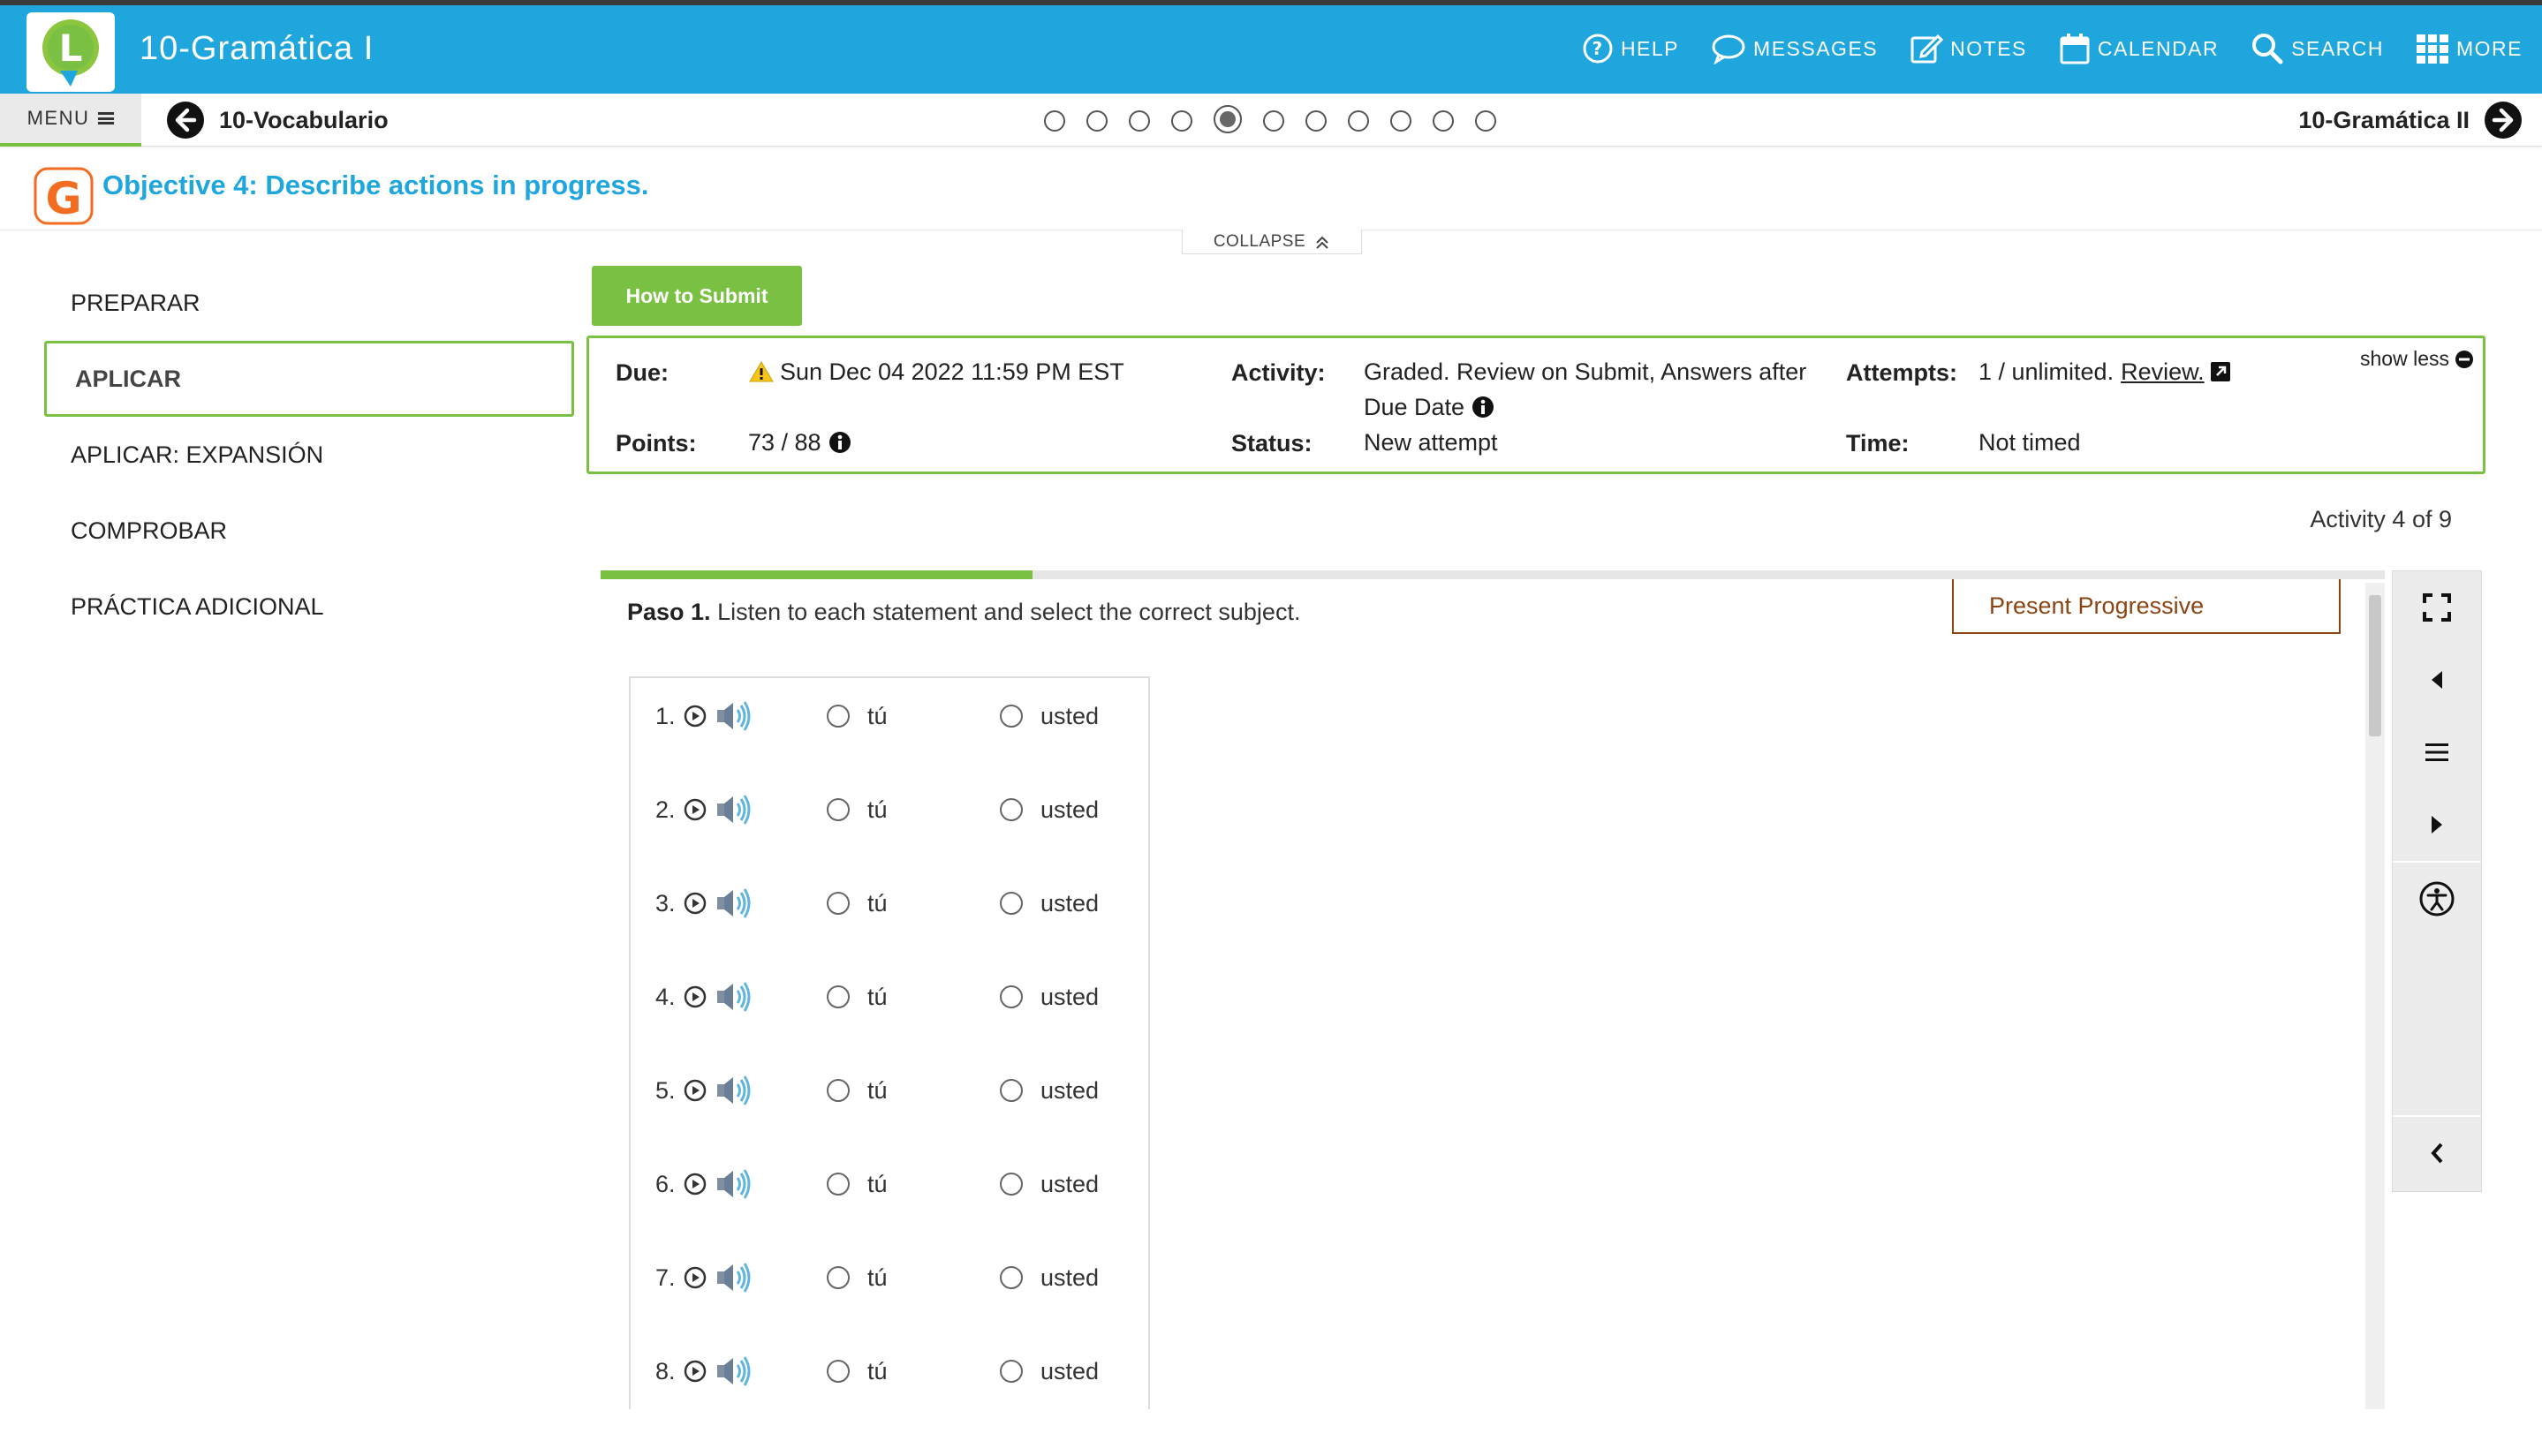 The image size is (2542, 1456). Describe the element at coordinates (817, 574) in the screenshot. I see `activity-progress-fill` at that location.